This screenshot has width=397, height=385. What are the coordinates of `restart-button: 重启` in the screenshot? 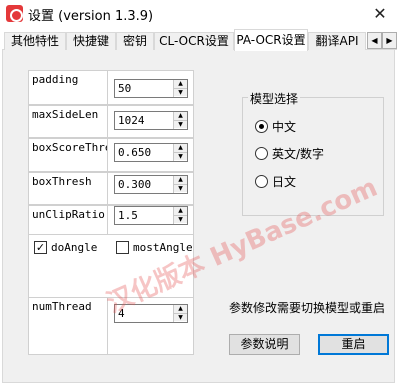 It's located at (353, 344).